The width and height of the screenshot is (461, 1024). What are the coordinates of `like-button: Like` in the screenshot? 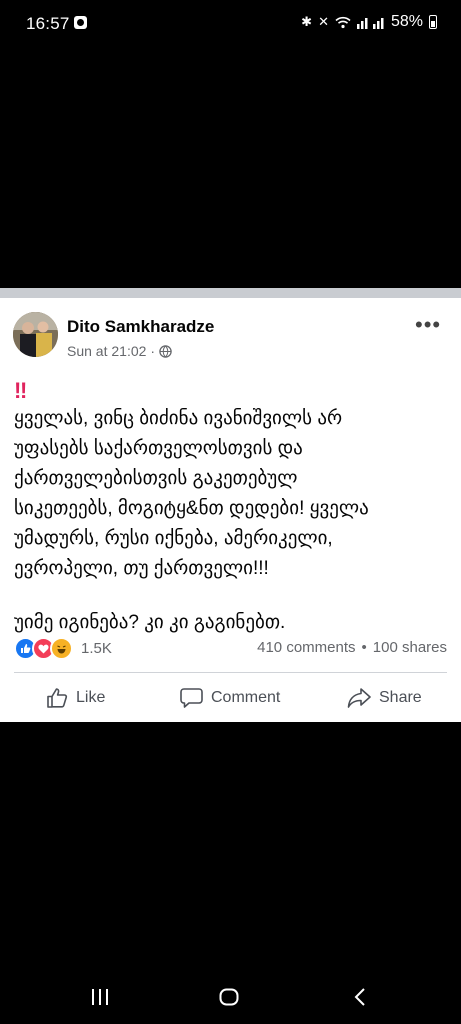 It's located at (75, 698).